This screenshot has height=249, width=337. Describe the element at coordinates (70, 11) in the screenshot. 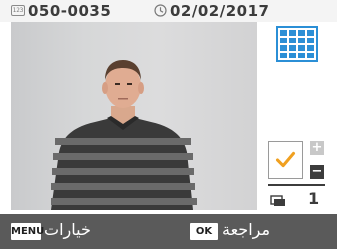

I see `folder-number: 050-0035` at that location.